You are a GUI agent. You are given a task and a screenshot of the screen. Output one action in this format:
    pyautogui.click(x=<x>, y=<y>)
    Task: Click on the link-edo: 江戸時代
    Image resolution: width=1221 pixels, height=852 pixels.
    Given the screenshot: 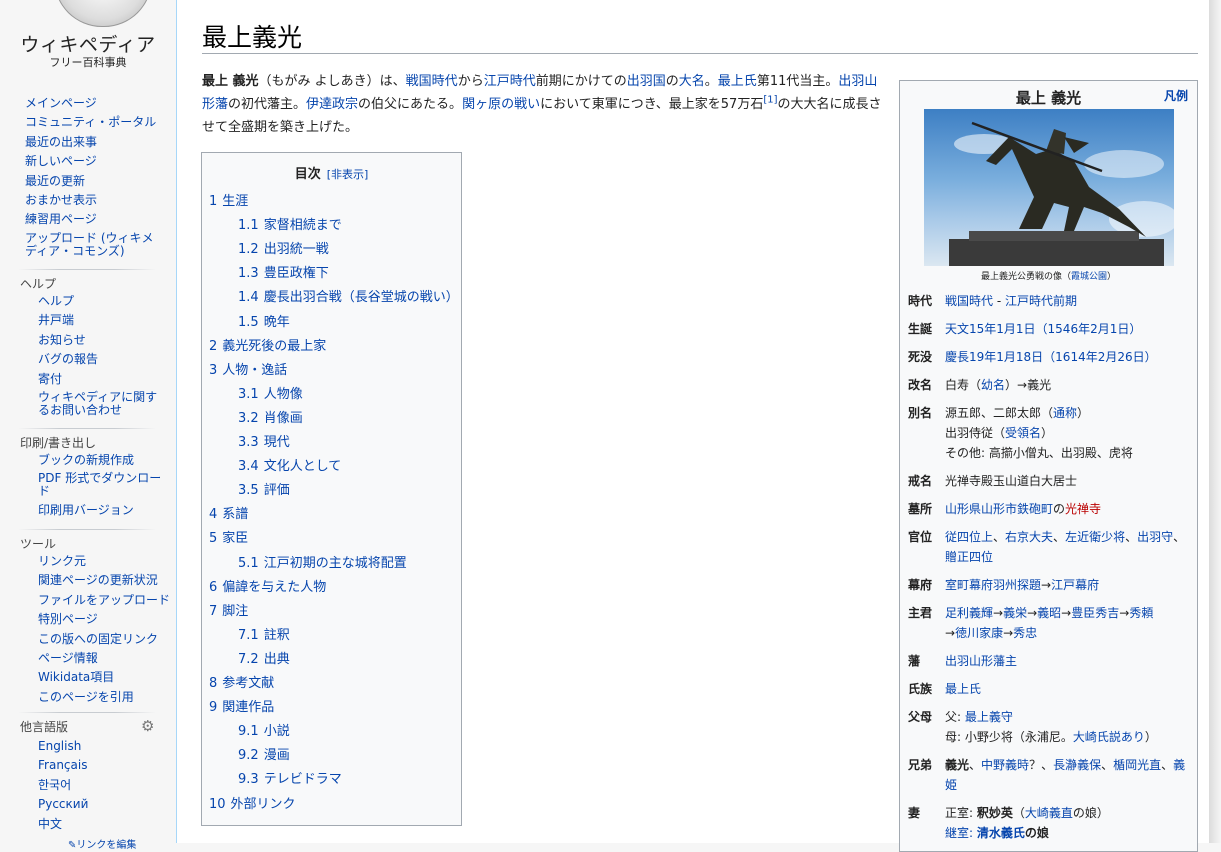 What is the action you would take?
    pyautogui.click(x=510, y=81)
    